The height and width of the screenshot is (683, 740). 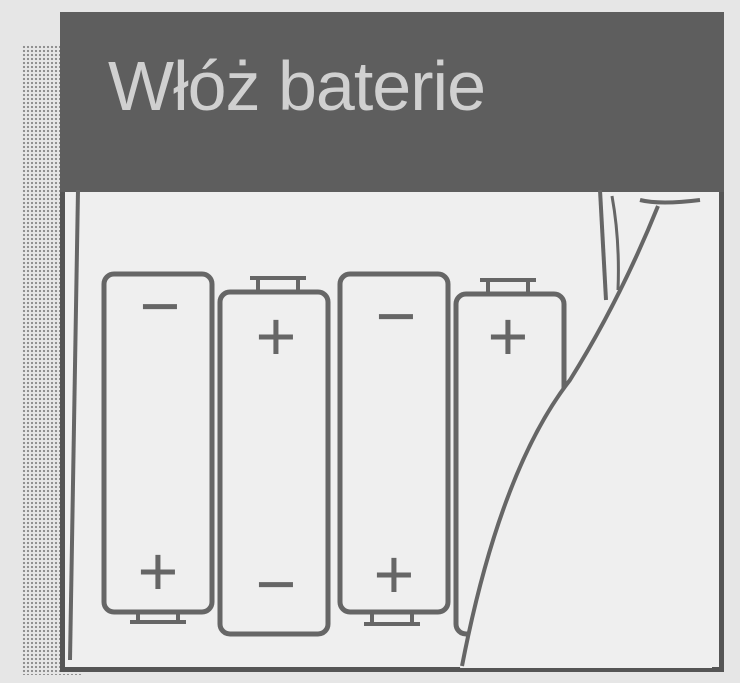 I want to click on compartment-left-wall, so click(x=74, y=425).